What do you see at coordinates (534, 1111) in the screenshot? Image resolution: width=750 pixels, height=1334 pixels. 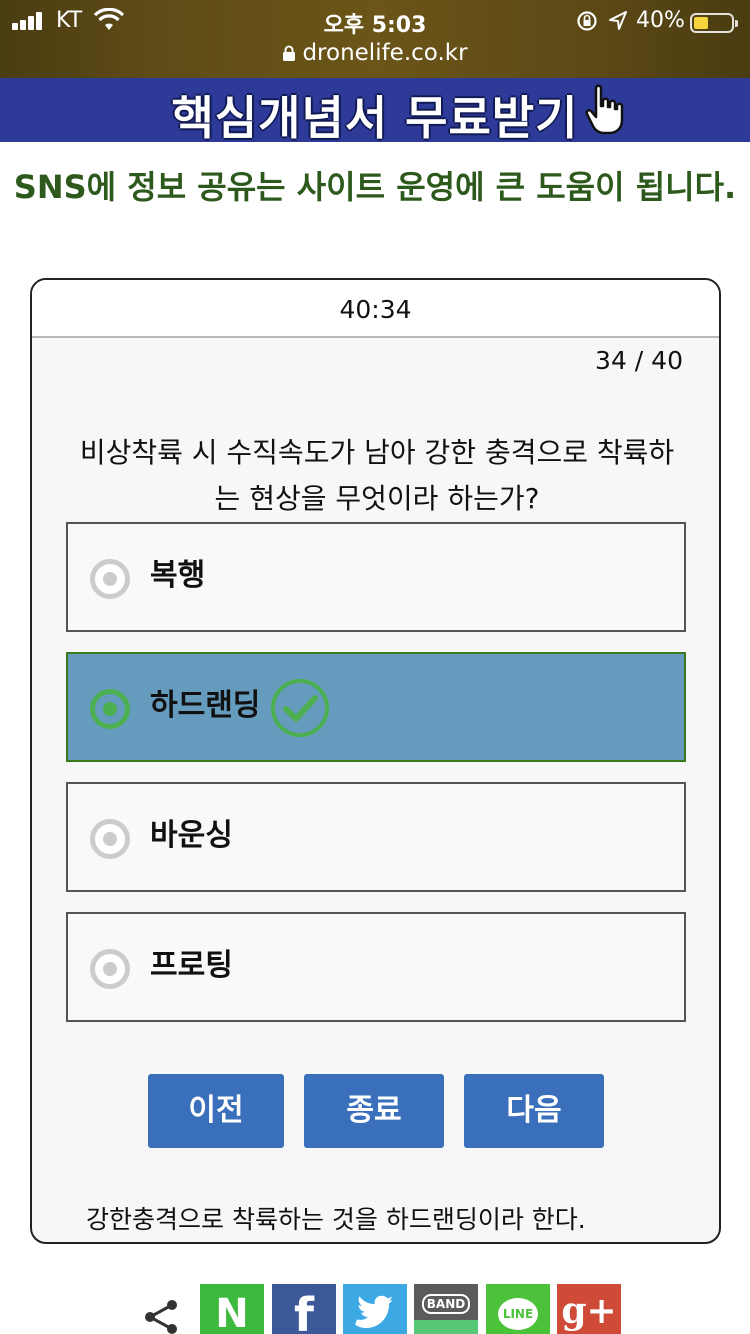 I see `next-button: 다음` at bounding box center [534, 1111].